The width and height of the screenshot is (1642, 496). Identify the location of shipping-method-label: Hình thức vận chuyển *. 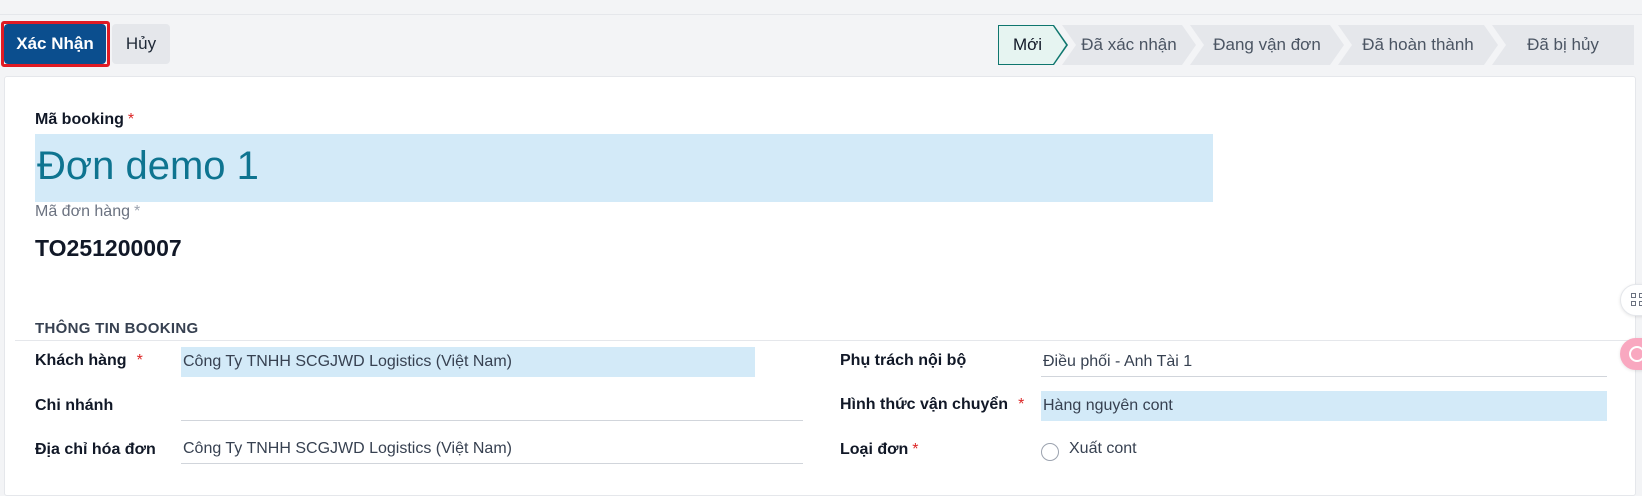
(932, 404).